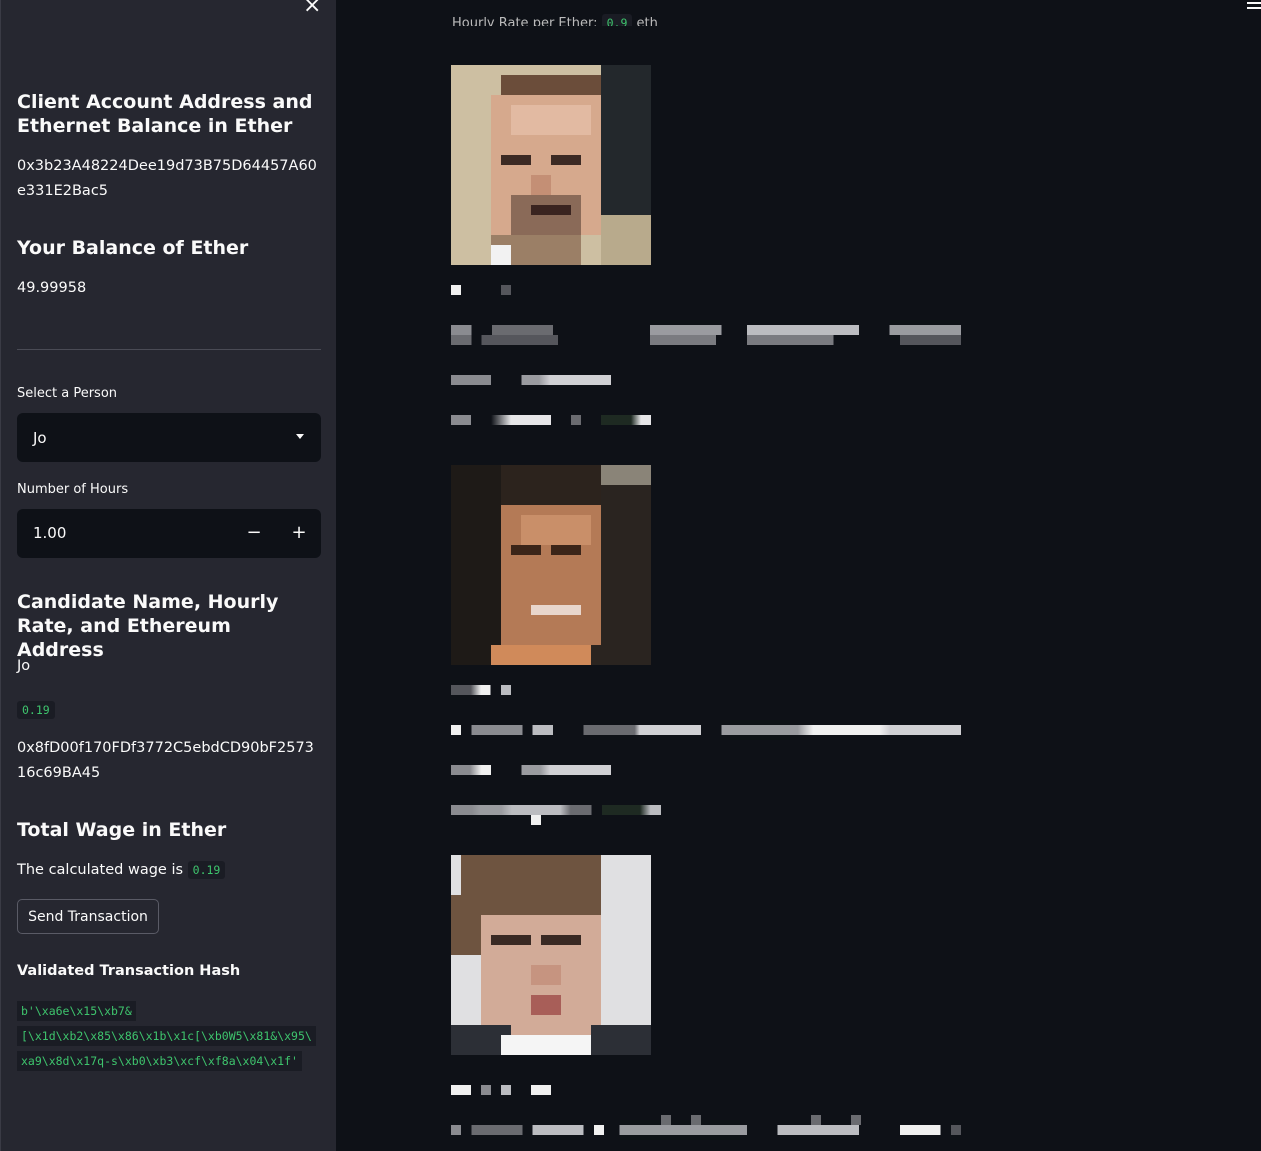 This screenshot has width=1261, height=1151. Describe the element at coordinates (49, 533) in the screenshot. I see `hours-input: 1.00` at that location.